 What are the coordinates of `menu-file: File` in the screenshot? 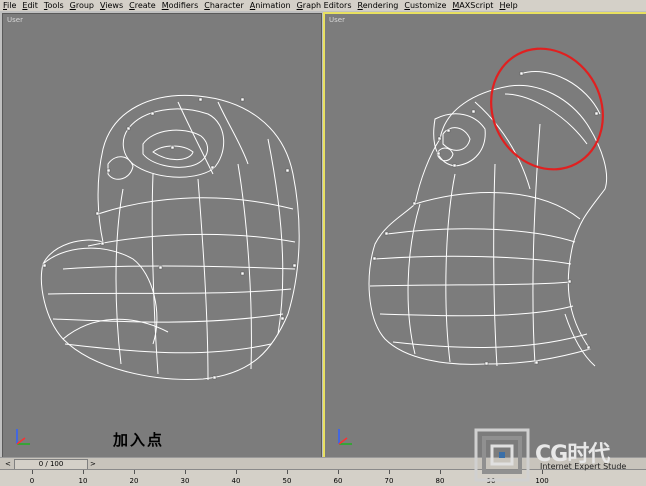 It's located at (9, 5).